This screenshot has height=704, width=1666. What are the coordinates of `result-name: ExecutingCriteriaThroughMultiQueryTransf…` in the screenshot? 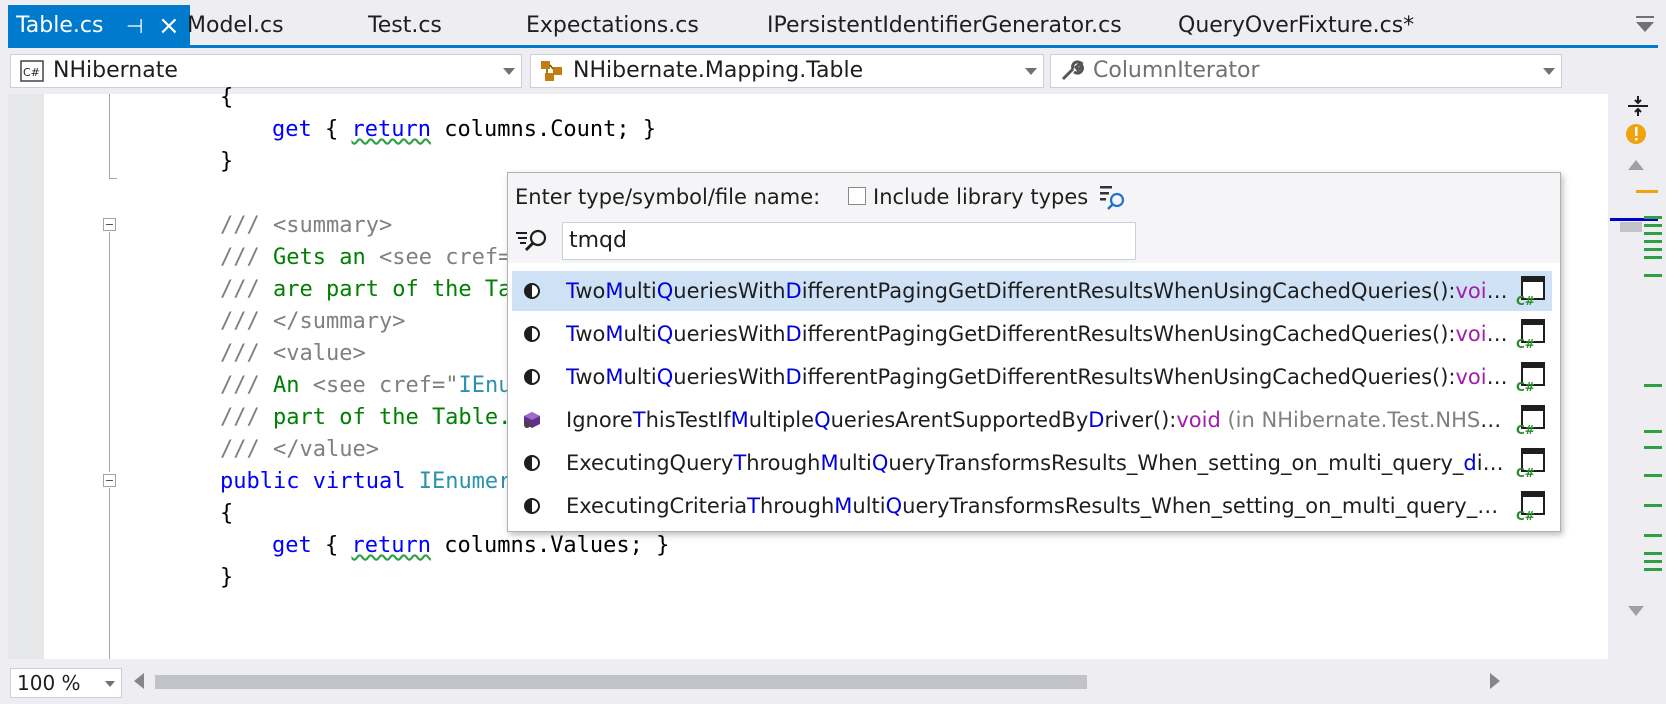 It's located at (1038, 506).